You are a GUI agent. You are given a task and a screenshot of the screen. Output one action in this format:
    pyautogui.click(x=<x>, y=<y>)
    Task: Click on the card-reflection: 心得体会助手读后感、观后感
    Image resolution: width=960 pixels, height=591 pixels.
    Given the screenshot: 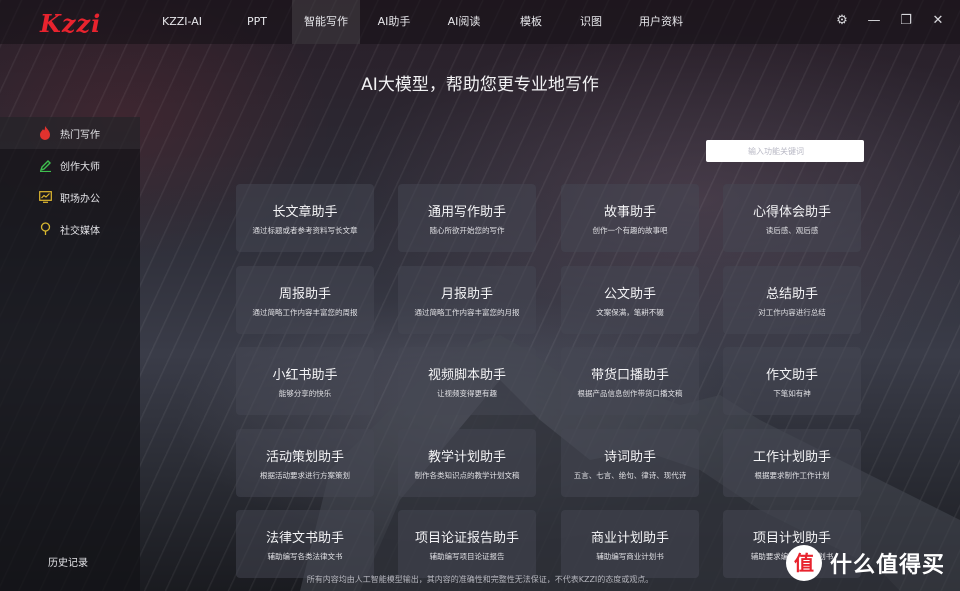 What is the action you would take?
    pyautogui.click(x=792, y=218)
    